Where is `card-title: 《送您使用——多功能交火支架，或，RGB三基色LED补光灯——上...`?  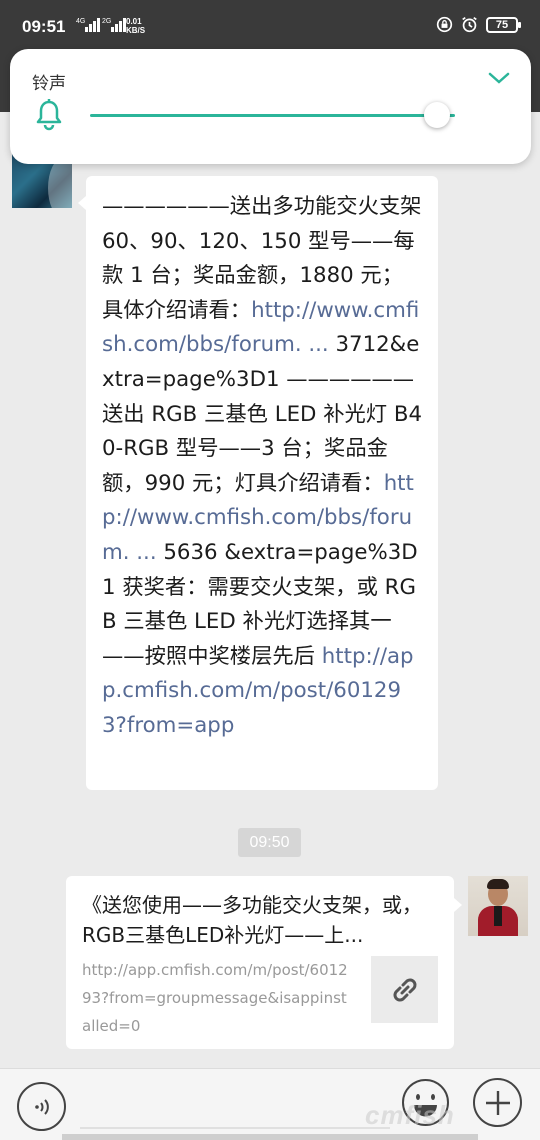
card-title: 《送您使用——多功能交火支架，或，RGB三基色LED补光灯——上... is located at coordinates (252, 920).